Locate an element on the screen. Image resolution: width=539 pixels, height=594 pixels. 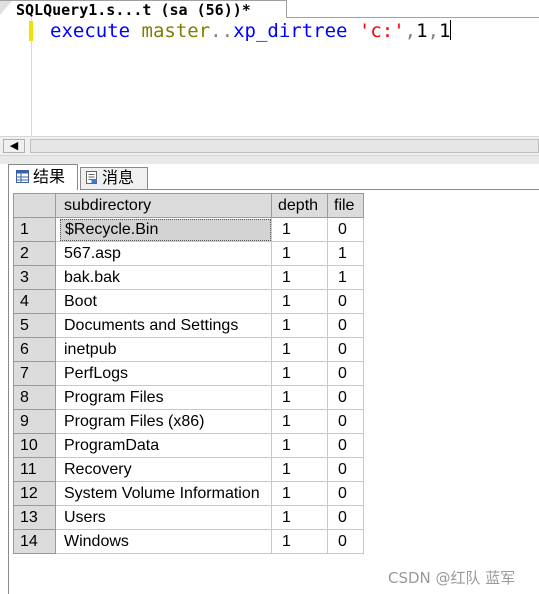
editor-horizontal-scrollbar: ◀ is located at coordinates (269, 146).